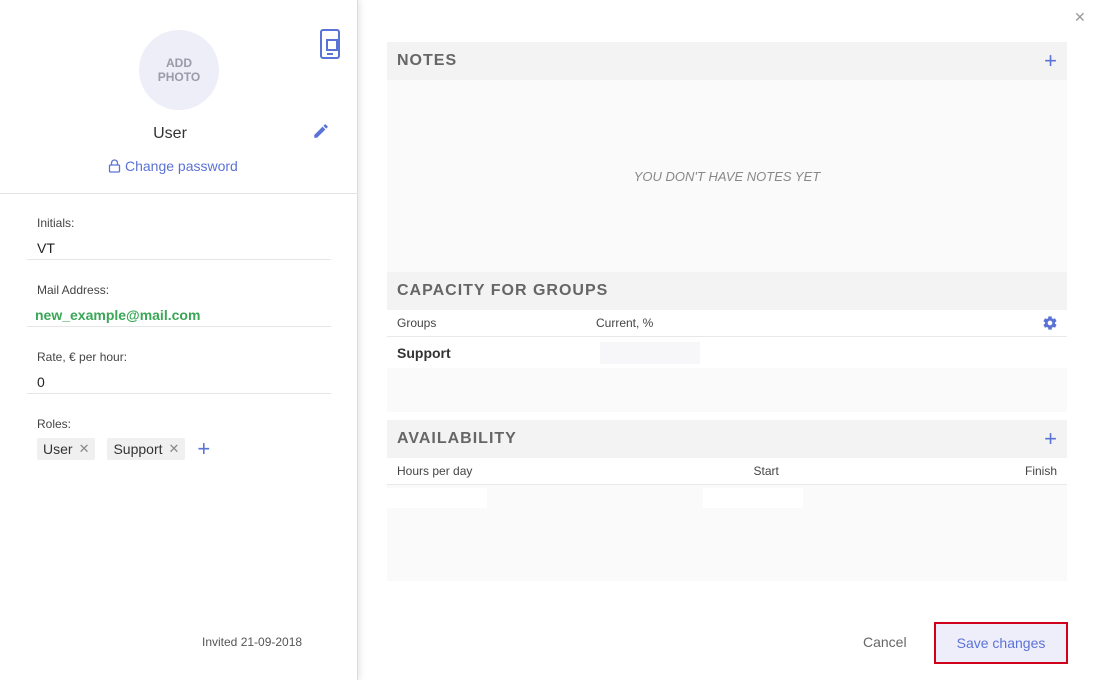  Describe the element at coordinates (1050, 439) in the screenshot. I see `add-availability-icon: +` at that location.